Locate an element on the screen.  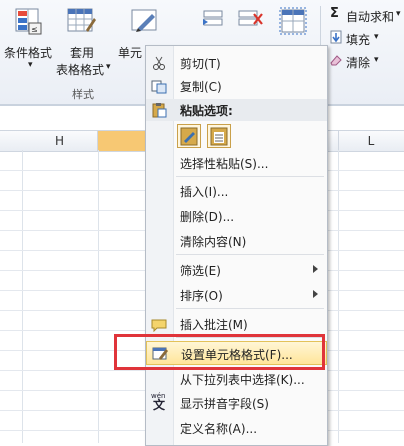
column-header-selected is located at coordinates (122, 141).